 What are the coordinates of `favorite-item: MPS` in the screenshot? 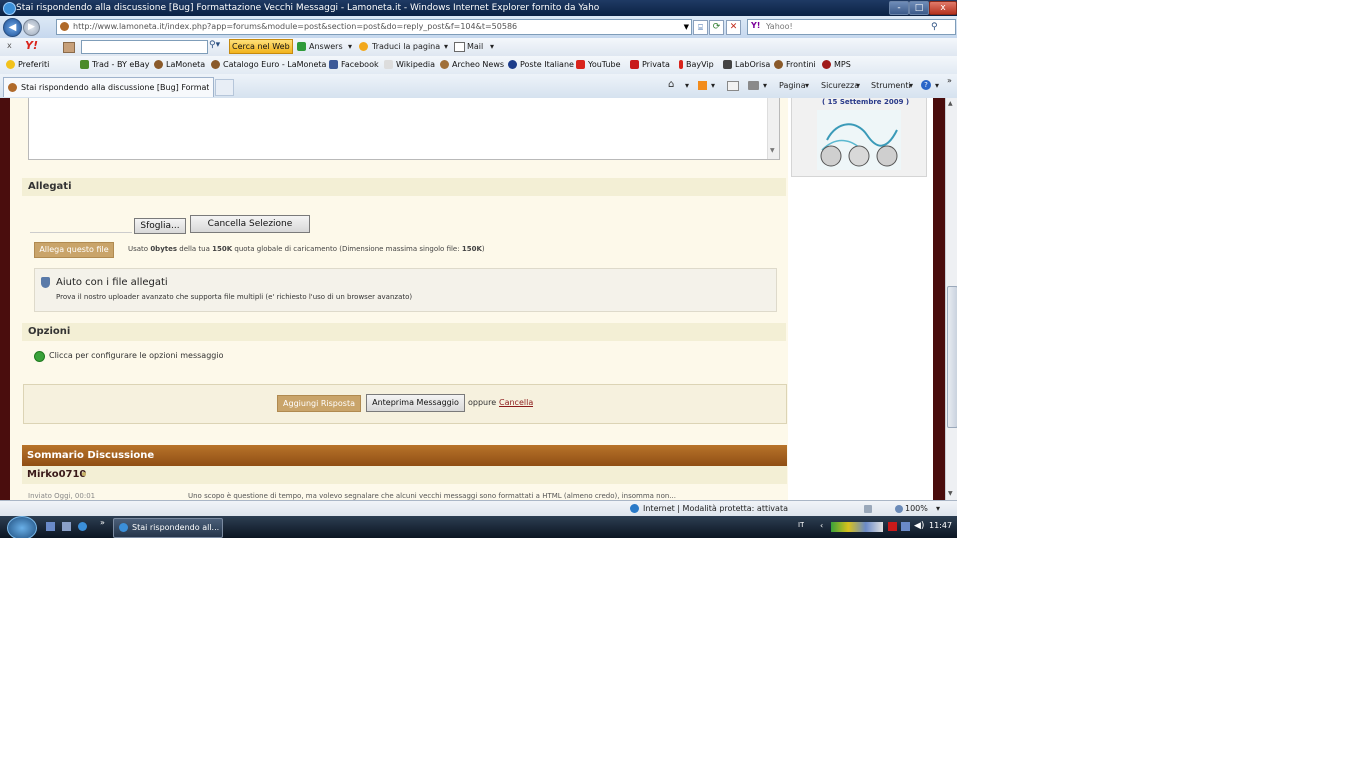 It's located at (836, 65).